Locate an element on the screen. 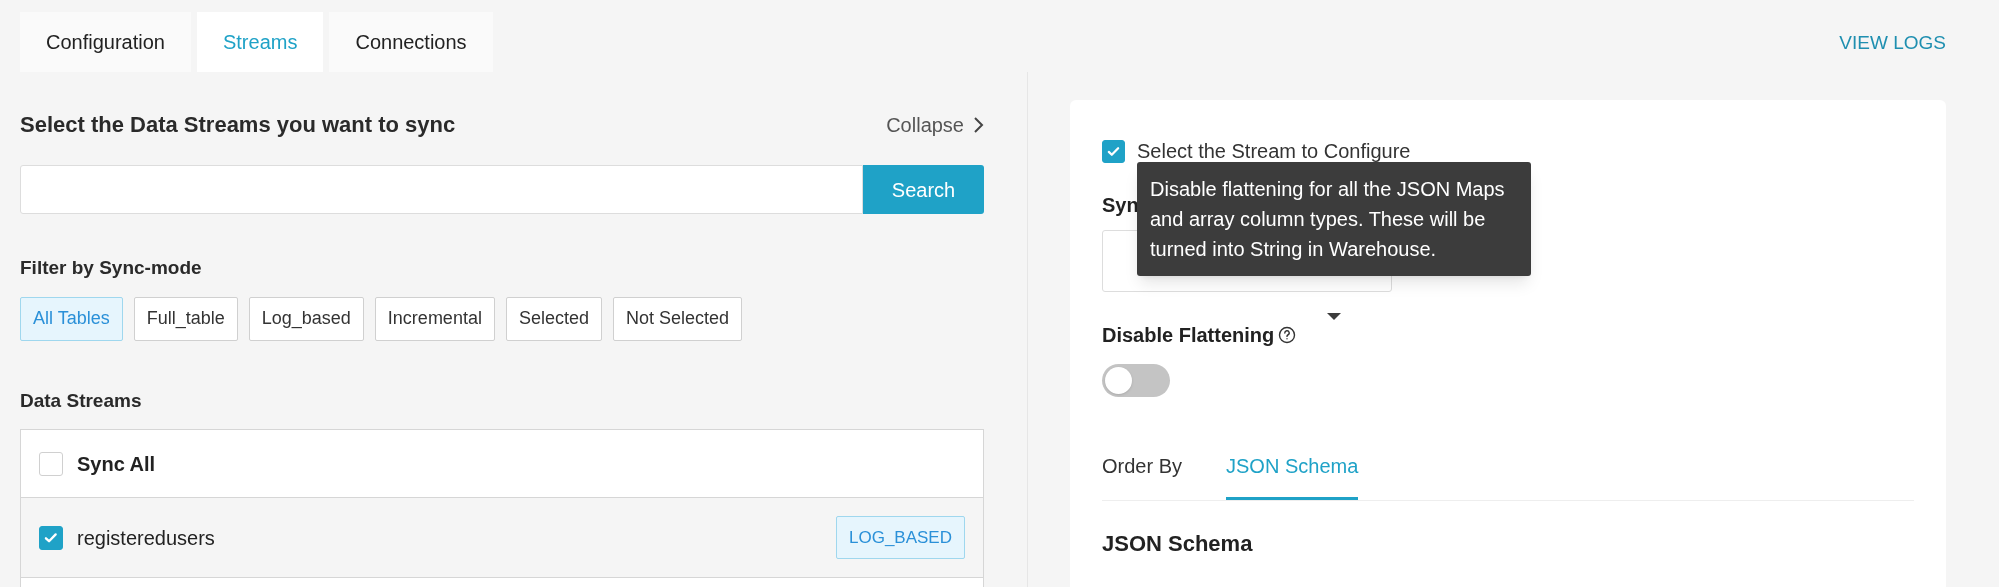  section-title: Select the Data Streams you want to sync is located at coordinates (238, 125).